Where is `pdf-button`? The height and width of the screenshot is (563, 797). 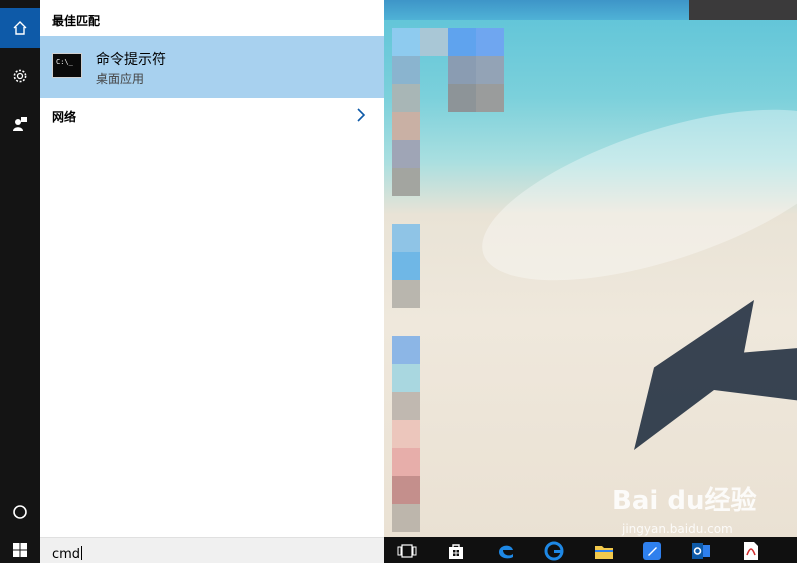 pdf-button is located at coordinates (751, 551).